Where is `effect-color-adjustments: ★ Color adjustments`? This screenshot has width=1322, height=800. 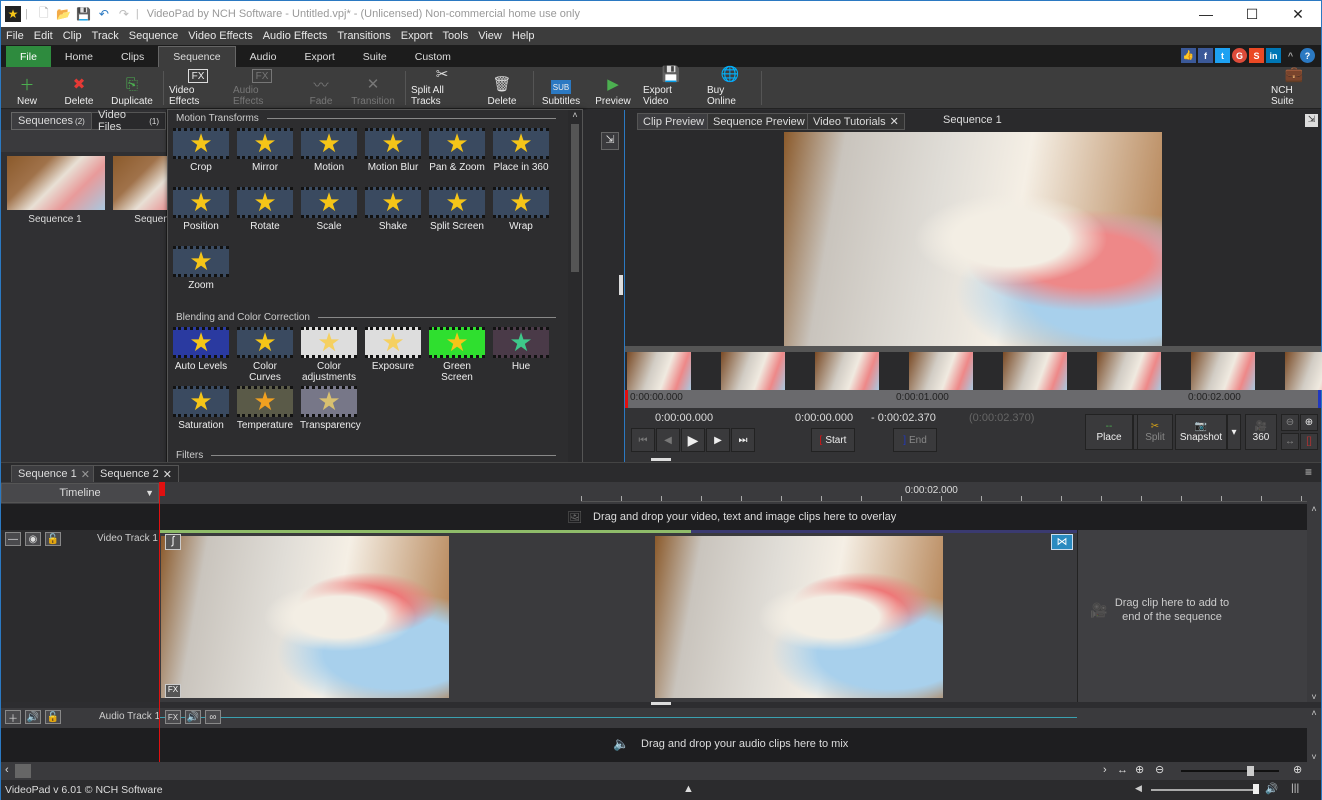
effect-color-adjustments: ★ Color adjustments is located at coordinates (329, 355).